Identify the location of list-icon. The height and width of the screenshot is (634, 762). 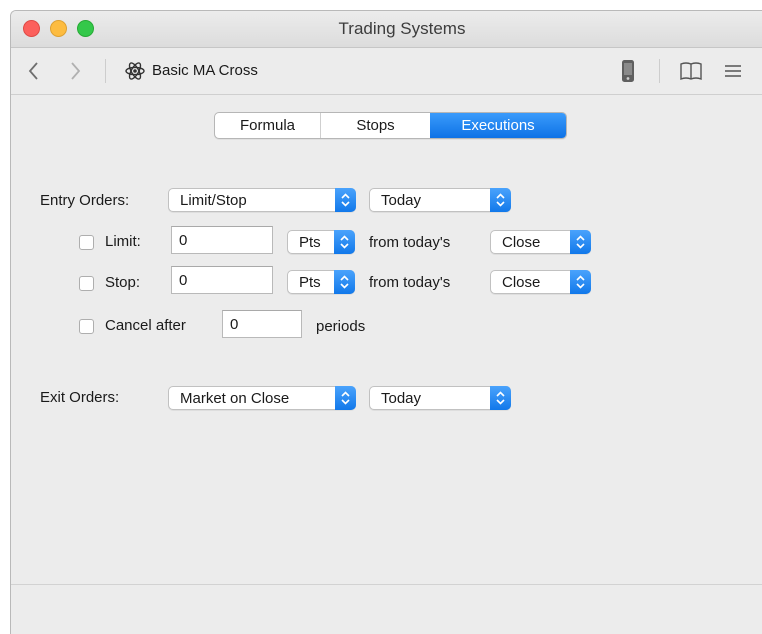
(733, 71).